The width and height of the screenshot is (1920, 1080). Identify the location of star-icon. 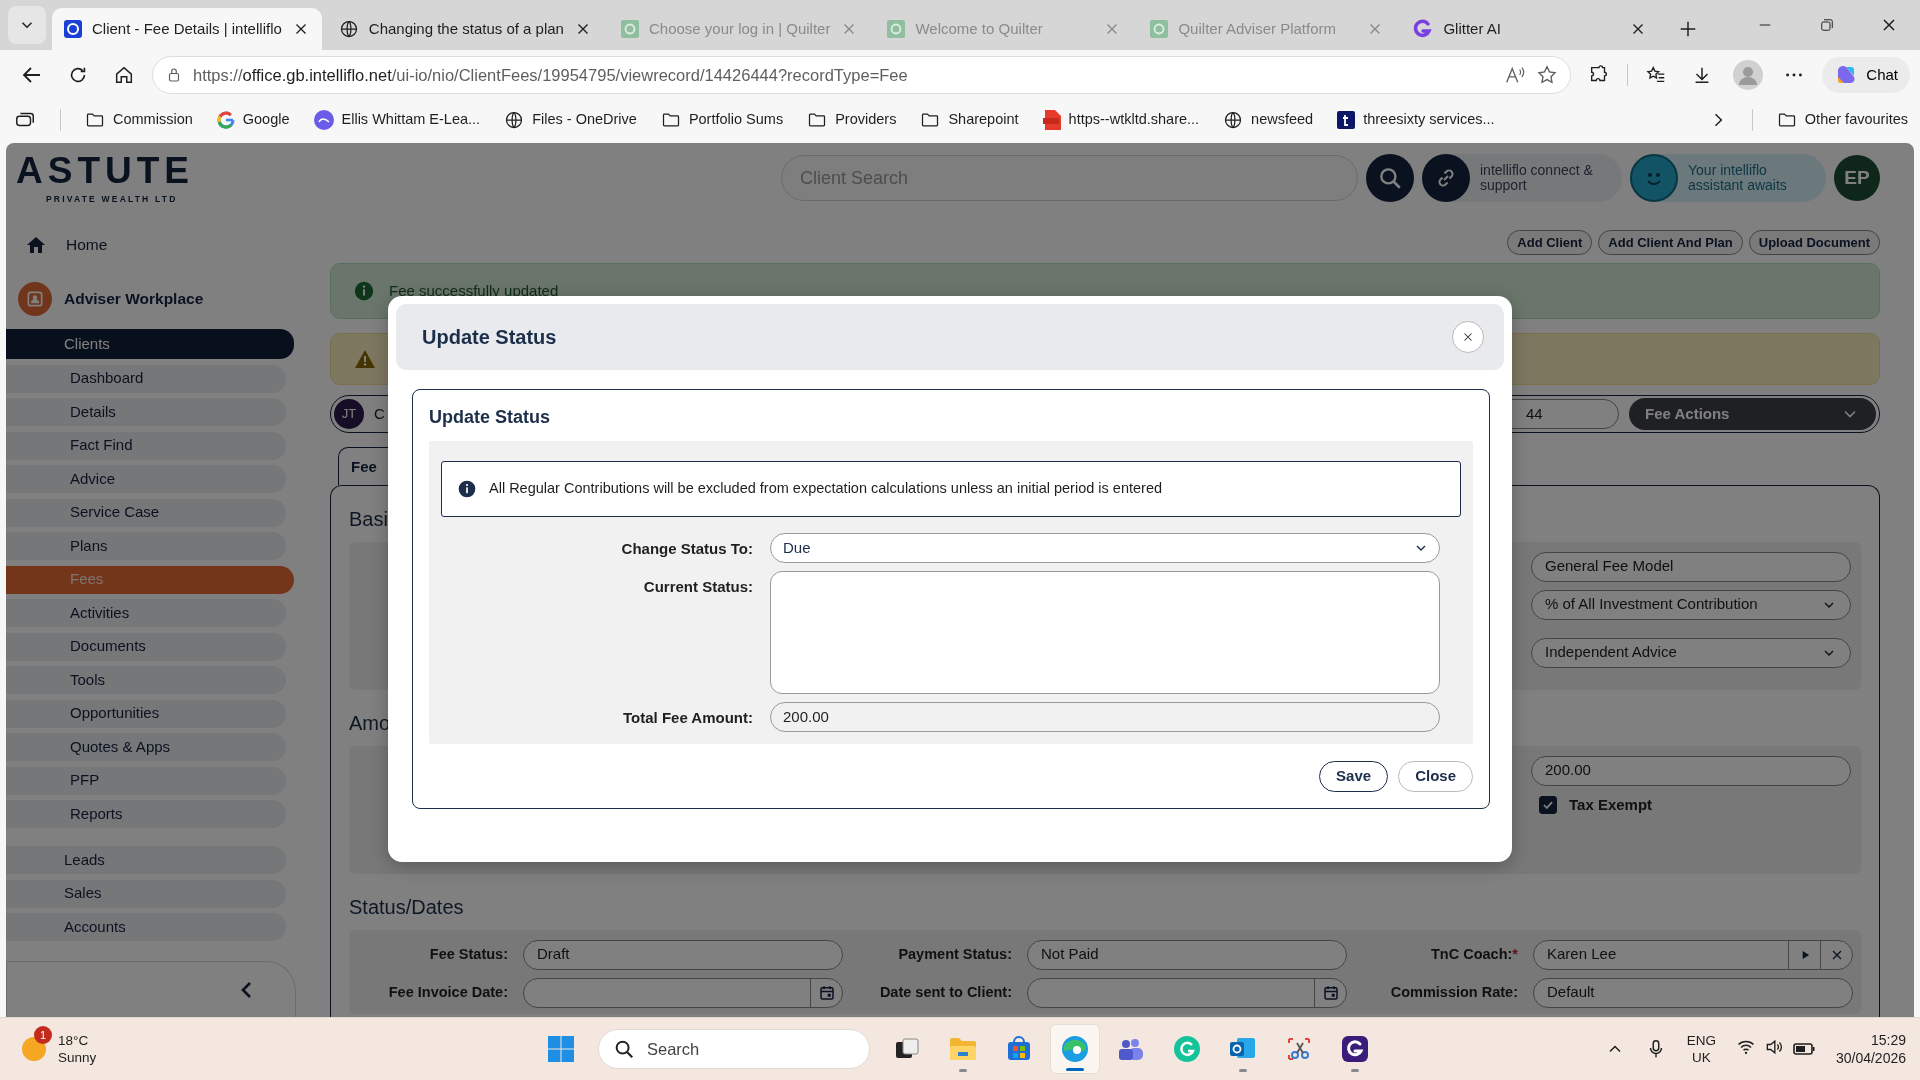
(1547, 75).